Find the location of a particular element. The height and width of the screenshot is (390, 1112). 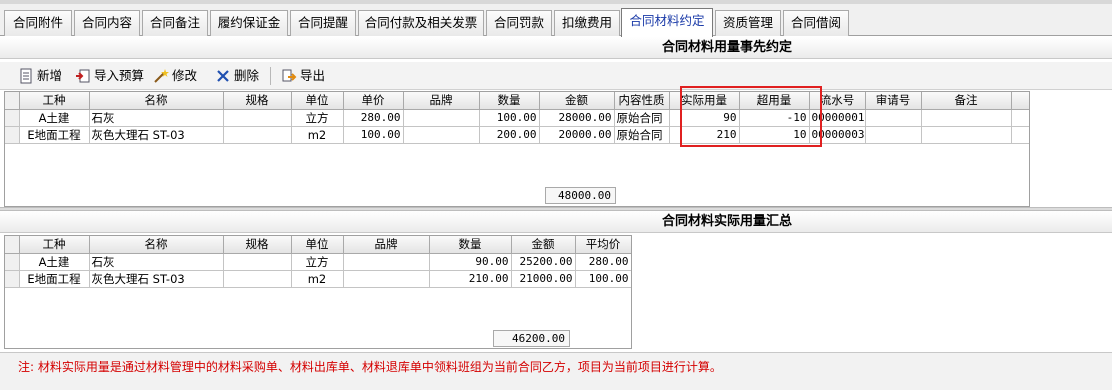

tab-qualification: 资质管理 is located at coordinates (748, 23).